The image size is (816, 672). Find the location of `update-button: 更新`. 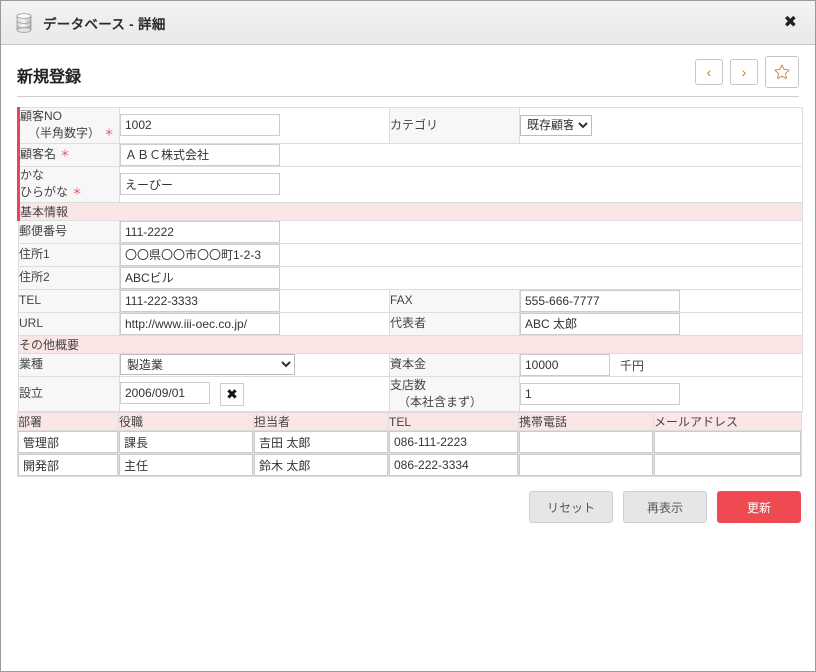

update-button: 更新 is located at coordinates (759, 507).